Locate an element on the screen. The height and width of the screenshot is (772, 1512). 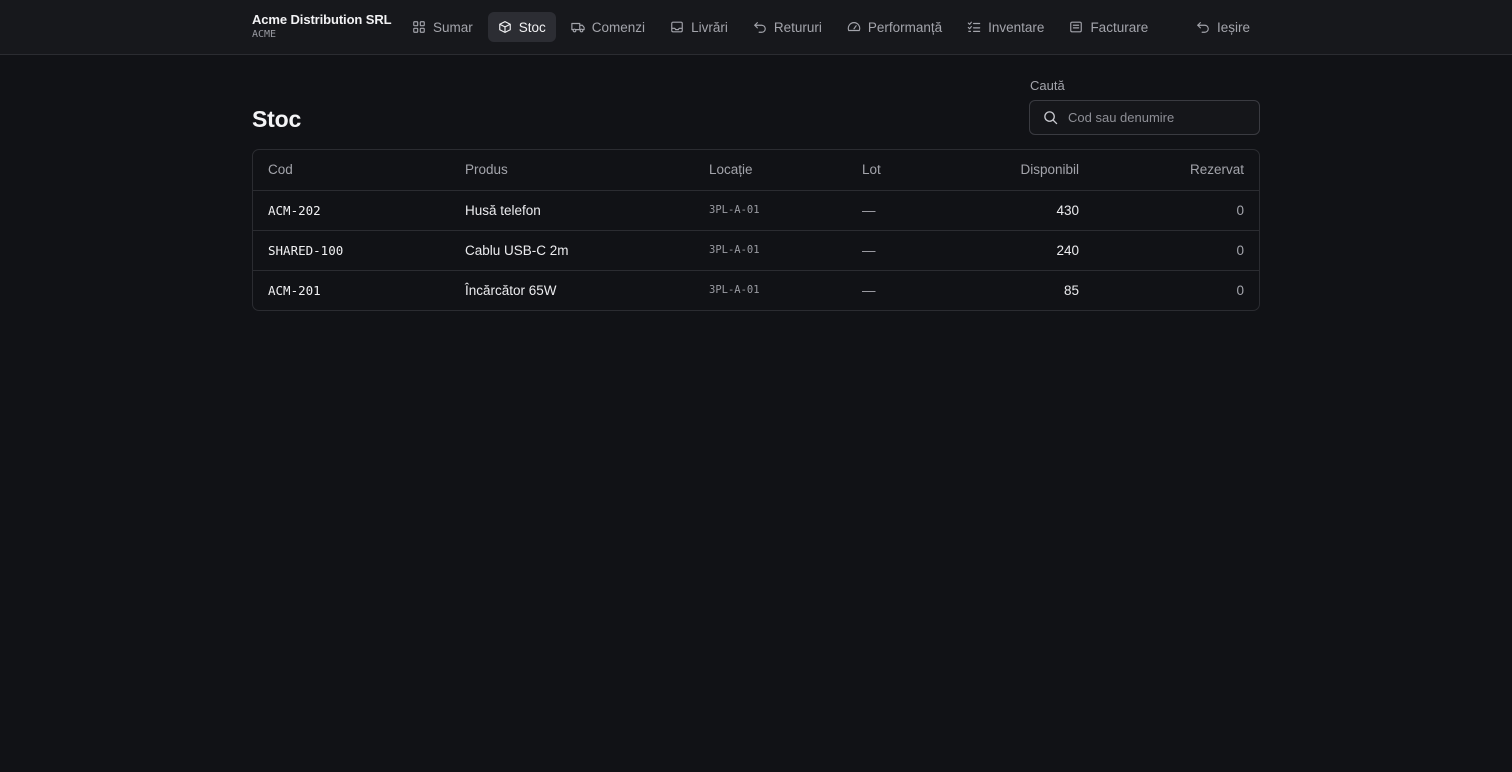
gauge-icon is located at coordinates (854, 27).